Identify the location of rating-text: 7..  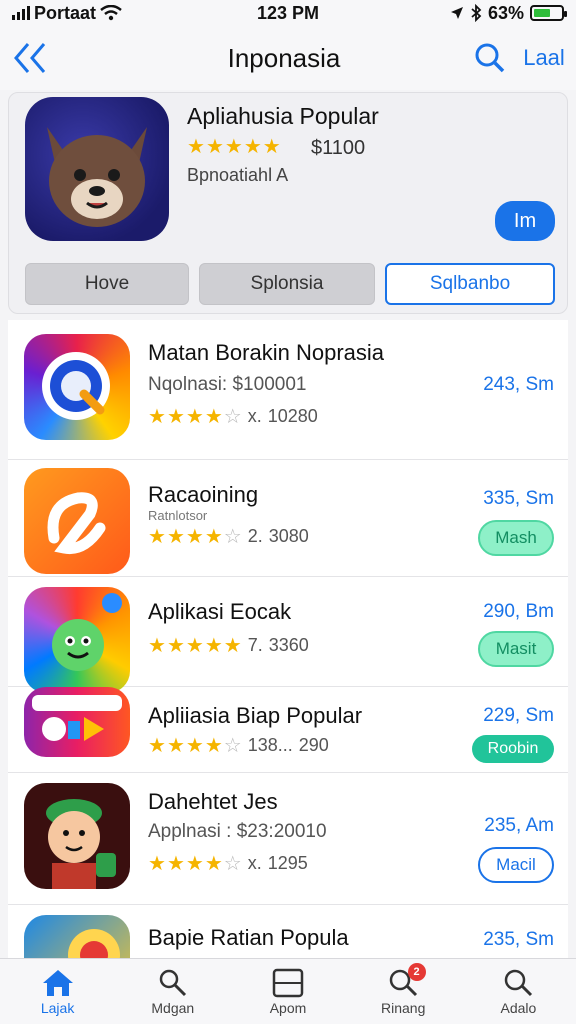
(255, 645).